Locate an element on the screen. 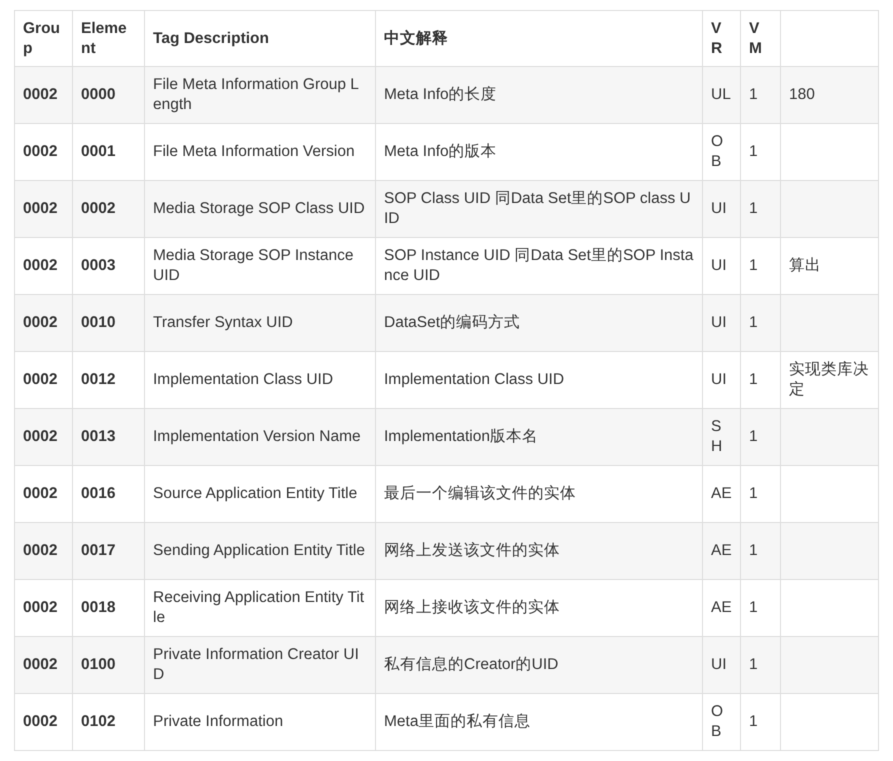 The image size is (893, 761). table-cell: Receiving Application Entity Title is located at coordinates (258, 607).